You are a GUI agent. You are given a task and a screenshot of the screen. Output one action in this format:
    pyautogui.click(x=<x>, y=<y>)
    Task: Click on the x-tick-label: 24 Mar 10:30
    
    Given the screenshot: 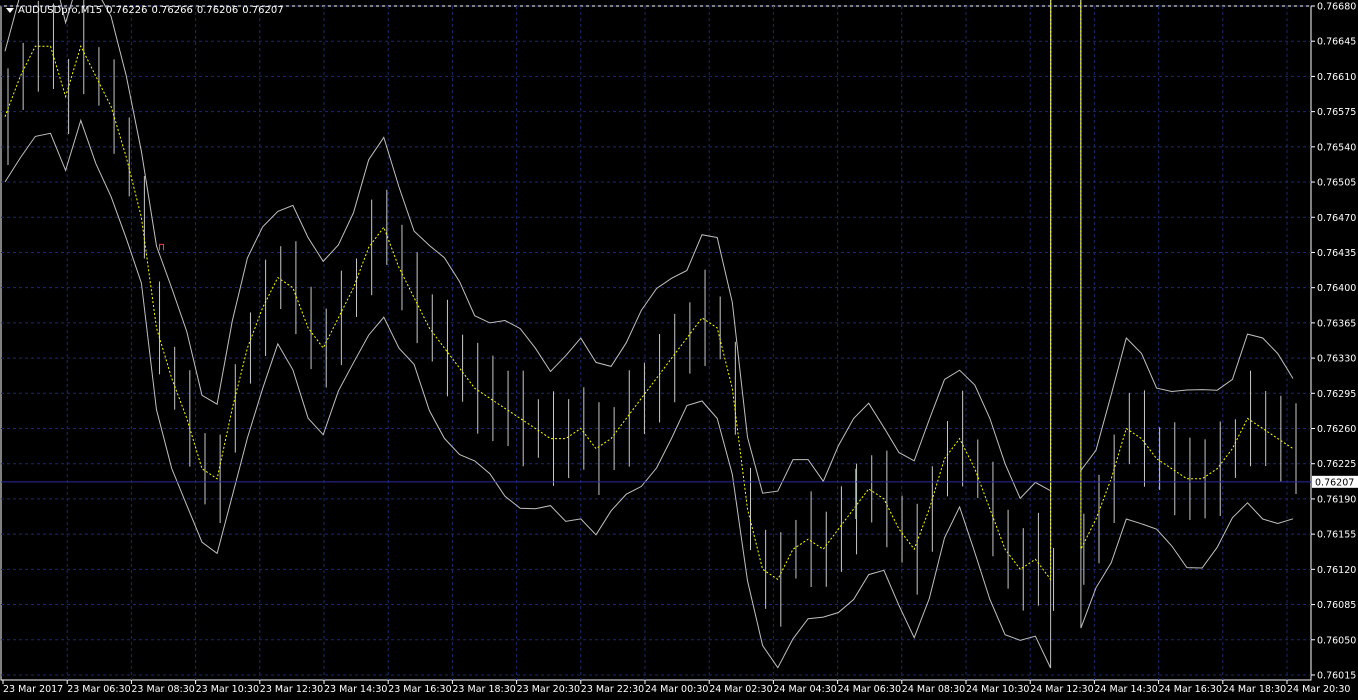 What is the action you would take?
    pyautogui.click(x=997, y=689)
    